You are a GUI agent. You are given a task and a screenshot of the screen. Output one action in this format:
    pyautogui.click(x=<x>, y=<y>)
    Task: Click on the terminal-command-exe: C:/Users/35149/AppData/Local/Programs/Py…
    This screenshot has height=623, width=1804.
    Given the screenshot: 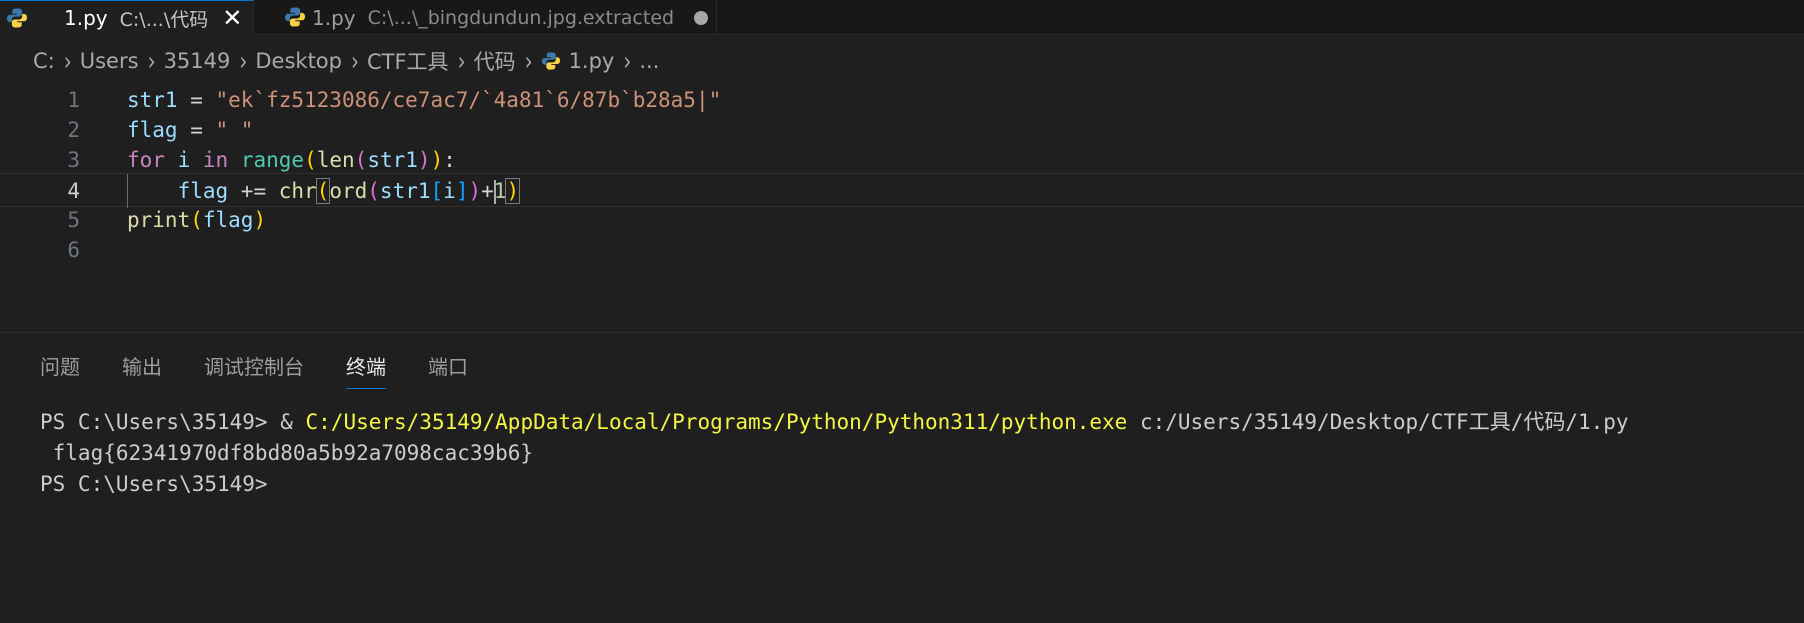 What is the action you would take?
    pyautogui.click(x=716, y=422)
    